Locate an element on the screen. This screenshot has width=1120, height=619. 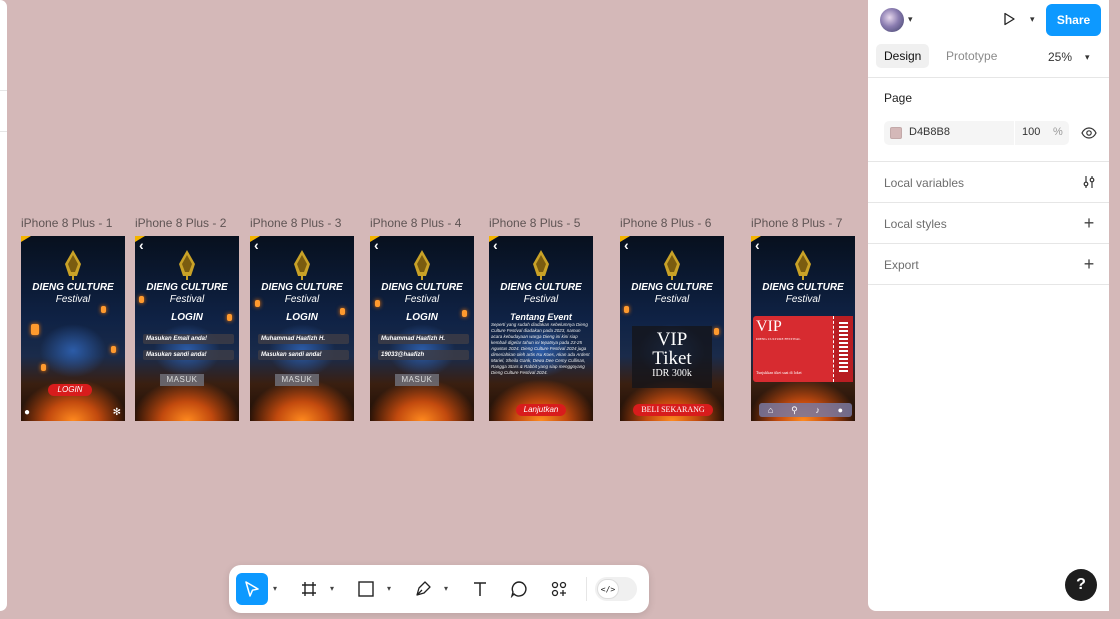
page-section-title: Page is located at coordinates (898, 98).